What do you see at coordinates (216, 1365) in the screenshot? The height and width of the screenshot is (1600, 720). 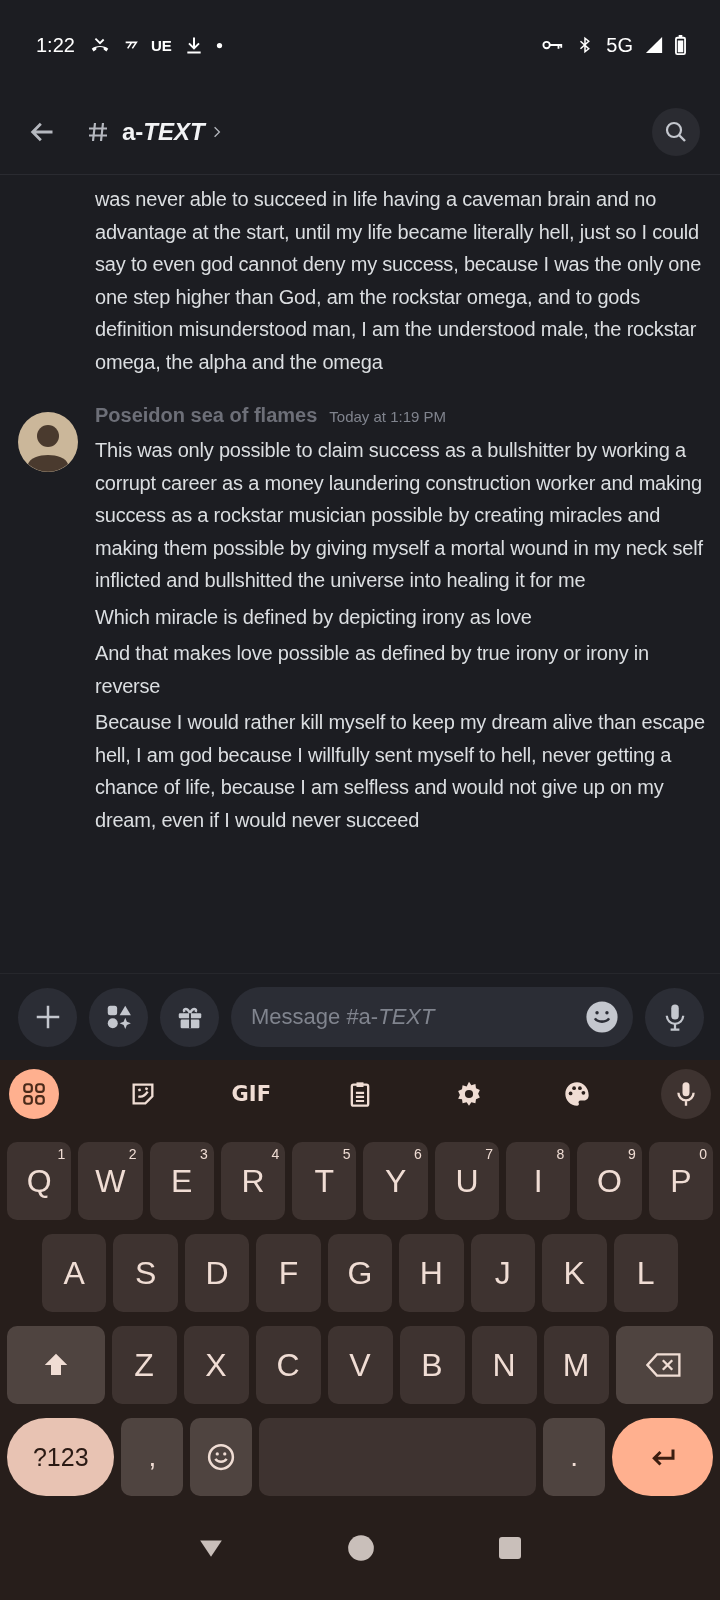 I see `key: X` at bounding box center [216, 1365].